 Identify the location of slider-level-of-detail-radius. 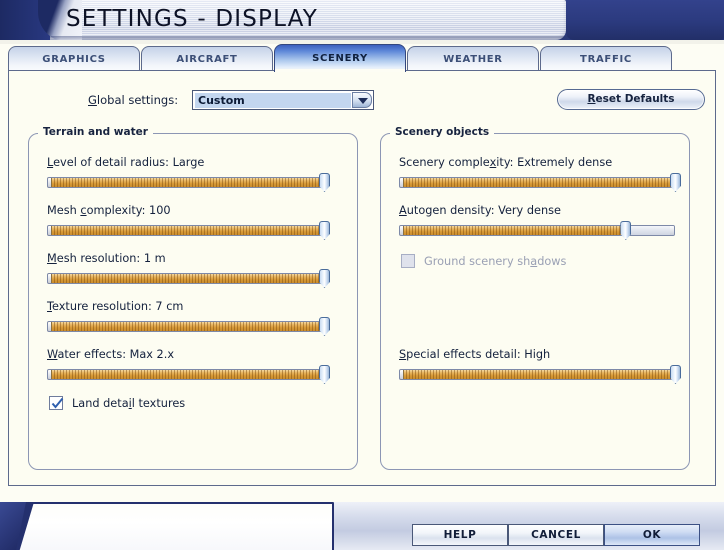
(188, 182).